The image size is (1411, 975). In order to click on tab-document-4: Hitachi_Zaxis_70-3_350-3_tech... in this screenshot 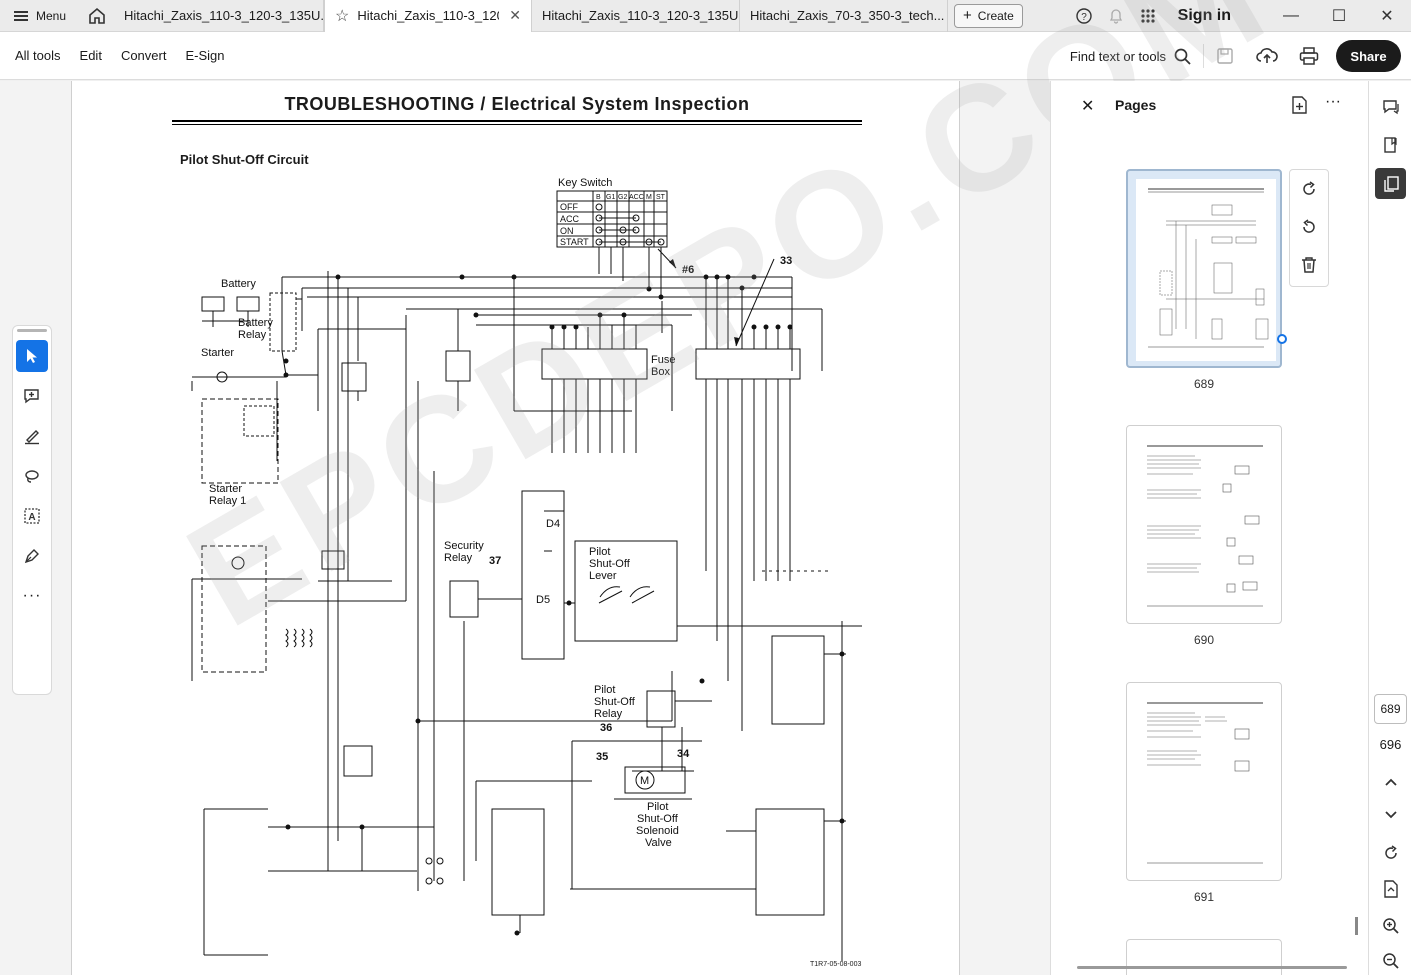, I will do `click(844, 16)`.